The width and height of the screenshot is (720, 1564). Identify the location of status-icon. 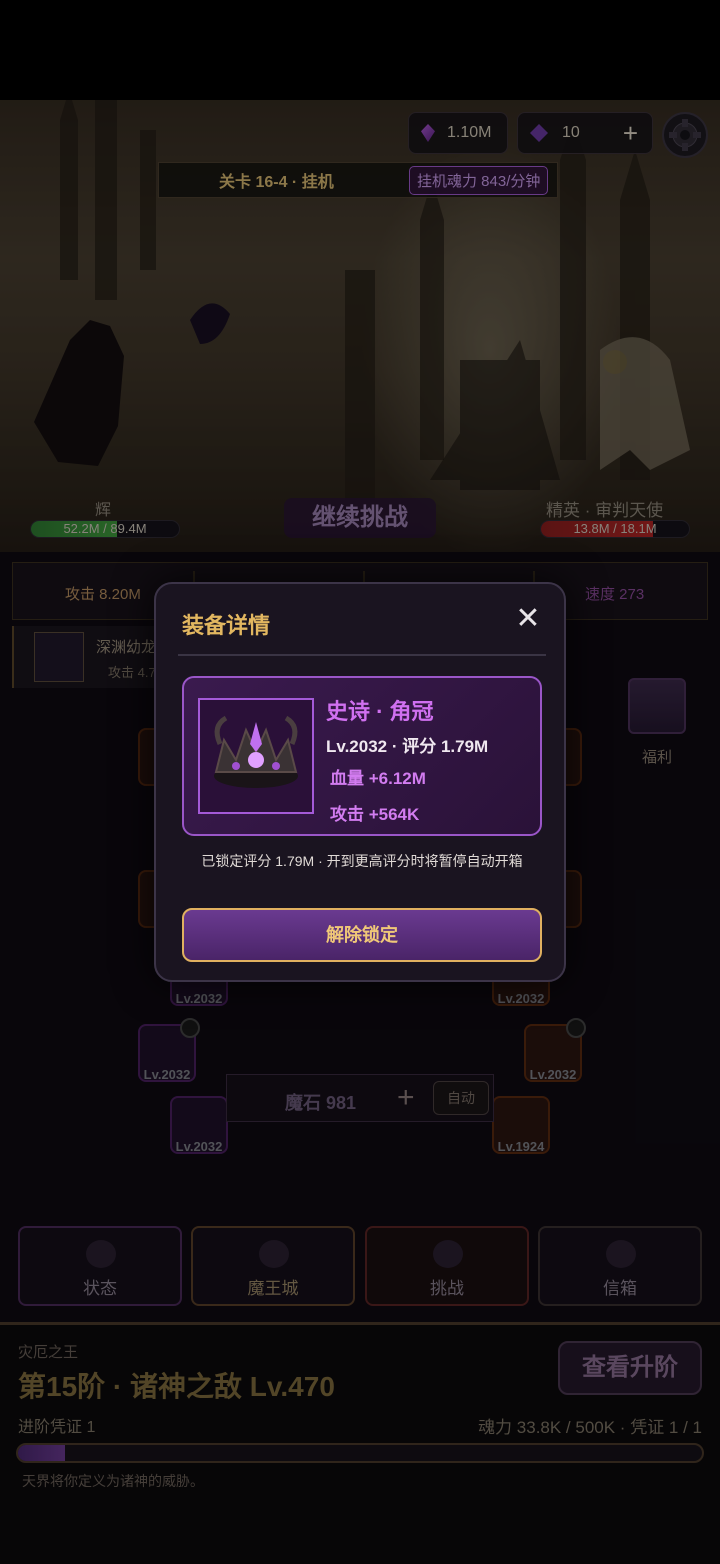
(101, 1254).